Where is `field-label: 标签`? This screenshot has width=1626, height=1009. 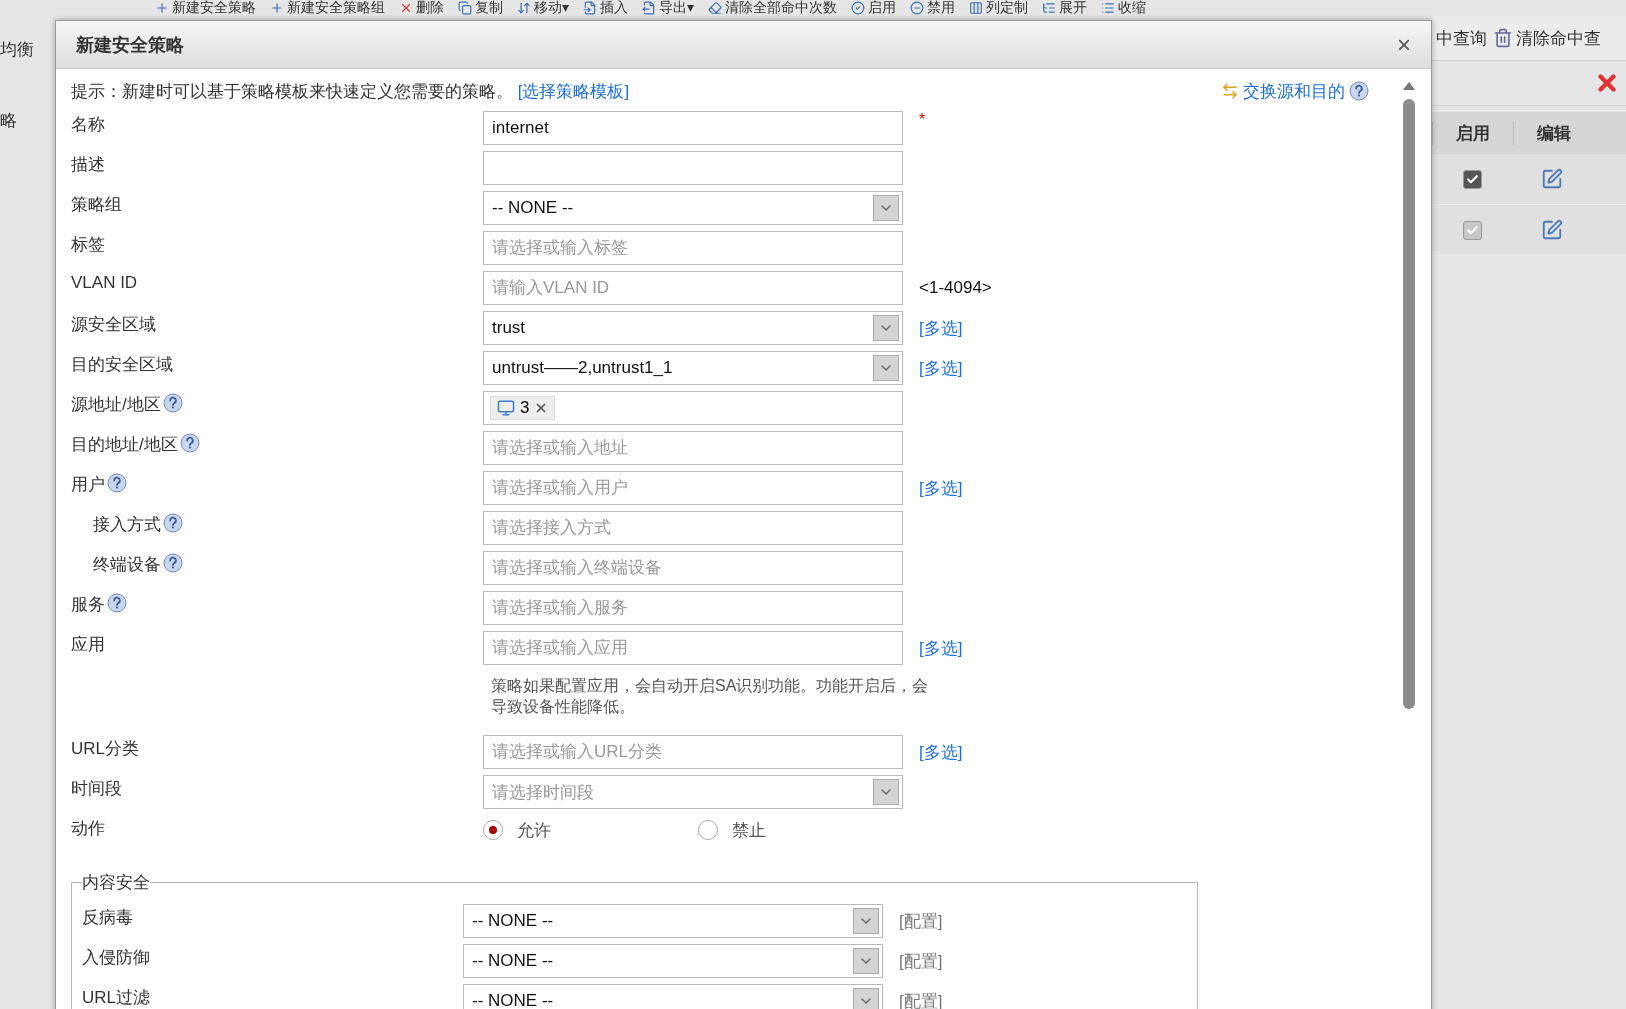 field-label: 标签 is located at coordinates (88, 245).